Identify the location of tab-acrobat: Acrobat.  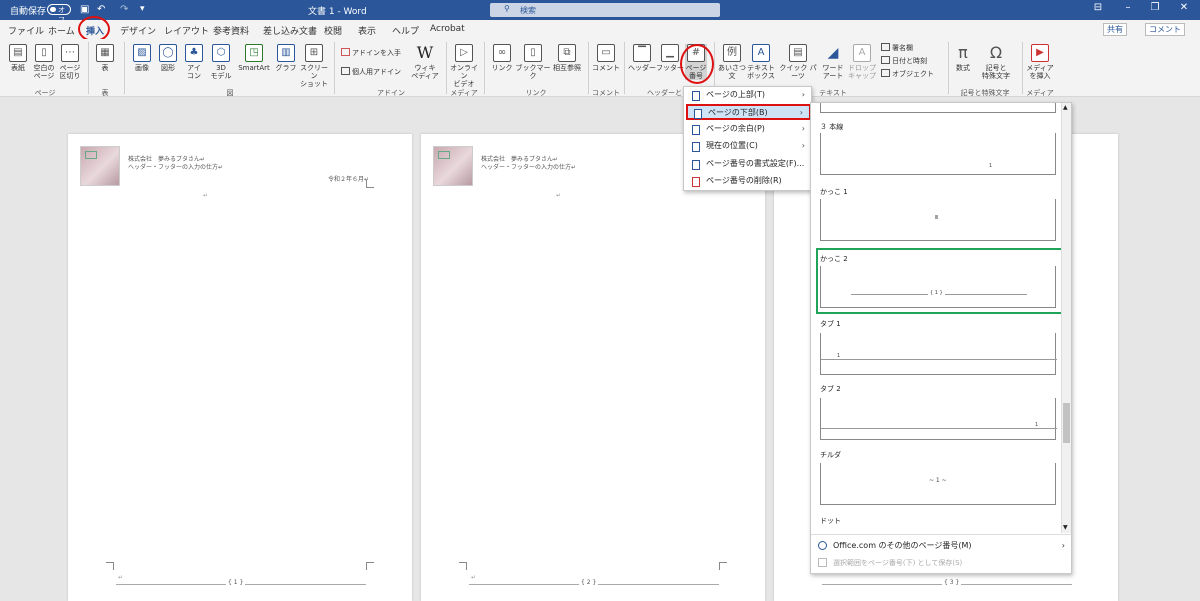
(447, 29).